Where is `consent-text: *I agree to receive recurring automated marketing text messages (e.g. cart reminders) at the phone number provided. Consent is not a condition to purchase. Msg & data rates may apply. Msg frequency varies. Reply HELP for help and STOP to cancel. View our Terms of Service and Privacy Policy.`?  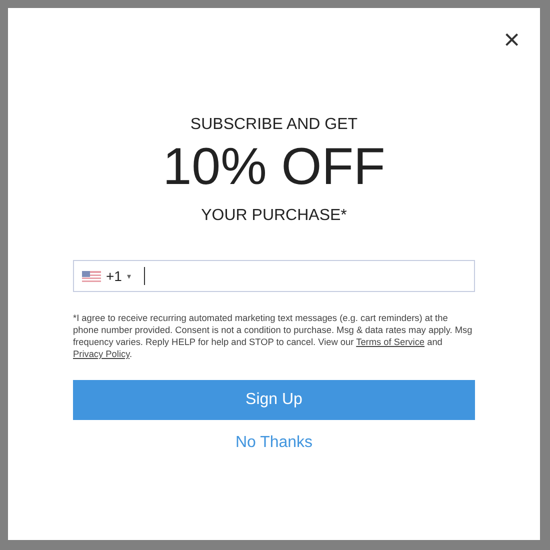
consent-text: *I agree to receive recurring automated marketing text messages (e.g. cart reminders) at the phone number provided. Consent is not a condition to purchase. Msg & data rates may apply. Msg frequency varies. Reply HELP for help and STOP to cancel. View our Terms of Service and Privacy Policy. is located at coordinates (273, 336).